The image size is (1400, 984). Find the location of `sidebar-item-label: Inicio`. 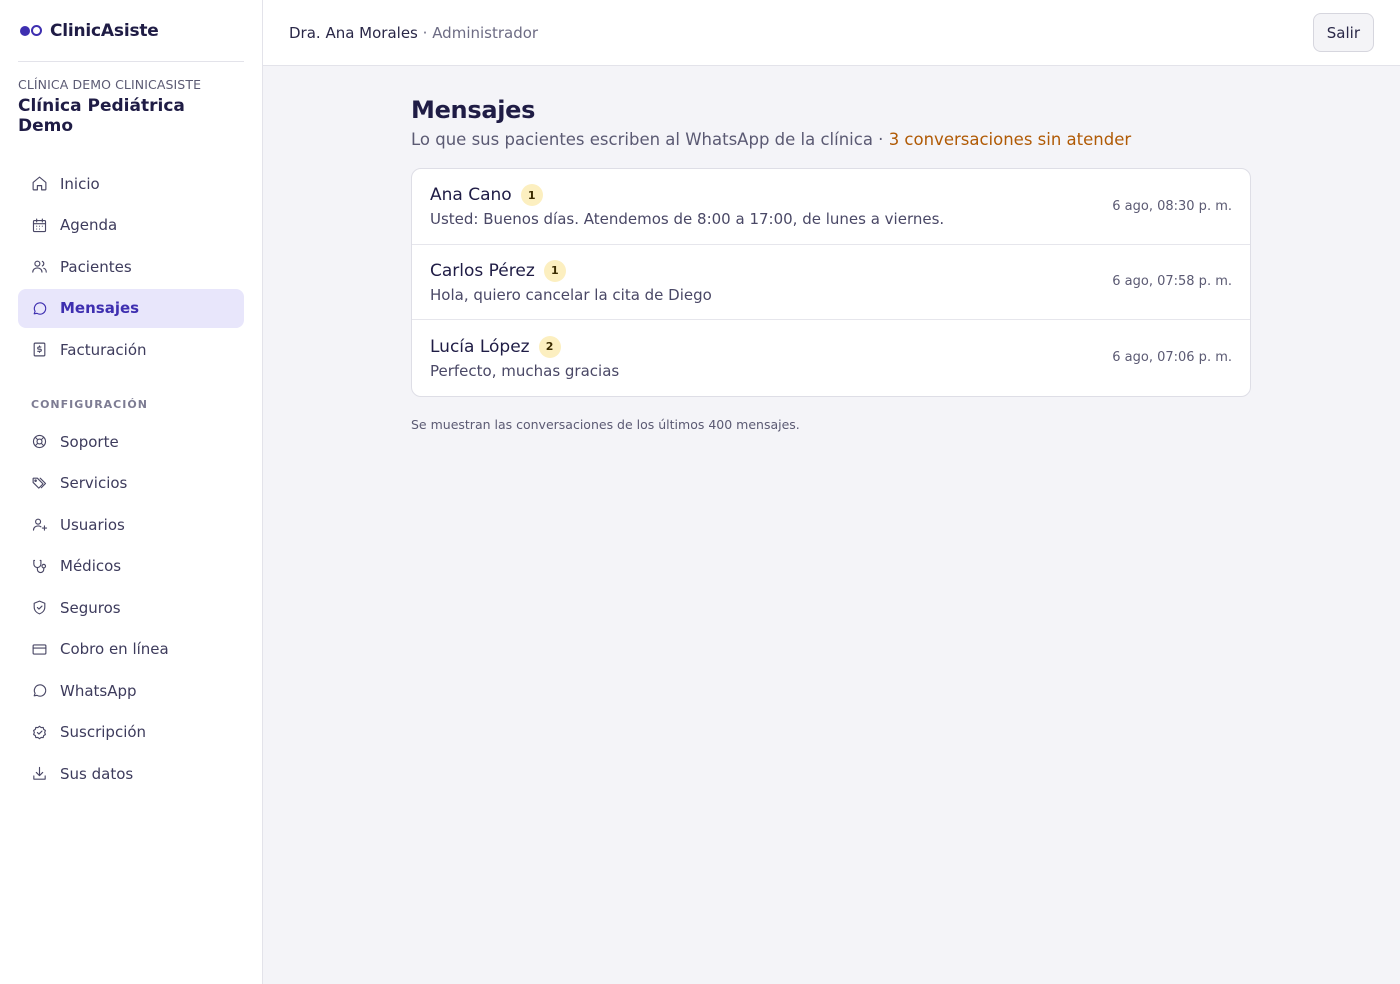

sidebar-item-label: Inicio is located at coordinates (80, 183).